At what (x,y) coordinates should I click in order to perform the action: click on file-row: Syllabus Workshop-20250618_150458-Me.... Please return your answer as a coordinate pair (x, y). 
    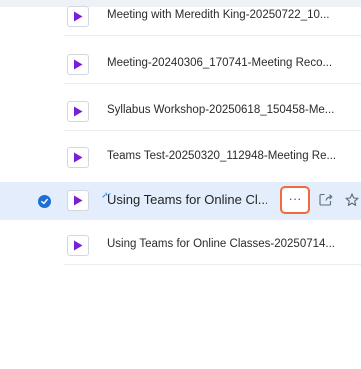
    Looking at the image, I should click on (180, 112).